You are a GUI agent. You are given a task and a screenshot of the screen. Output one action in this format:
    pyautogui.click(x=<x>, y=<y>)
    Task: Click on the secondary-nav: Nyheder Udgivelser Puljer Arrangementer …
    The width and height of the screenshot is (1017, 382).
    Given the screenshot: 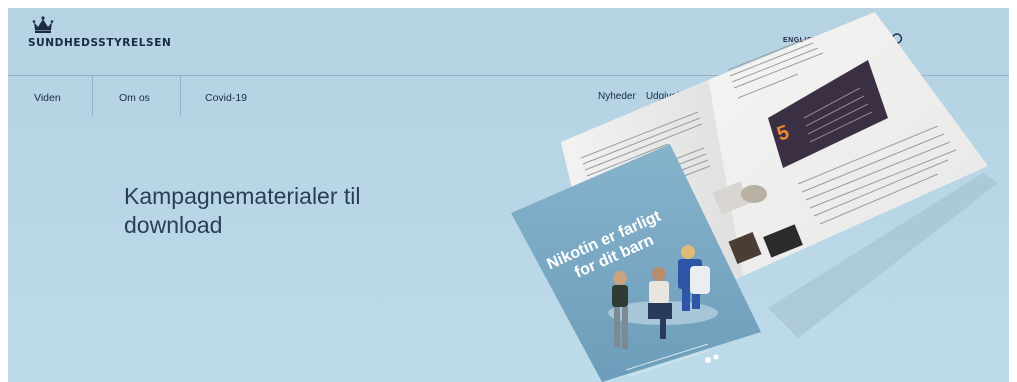 What is the action you would take?
    pyautogui.click(x=741, y=96)
    